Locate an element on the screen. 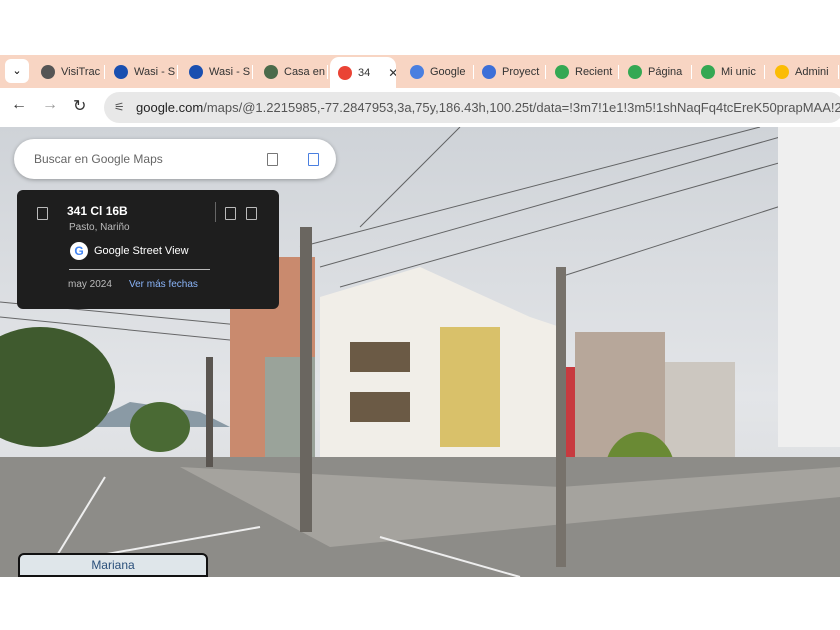 The image size is (840, 630). tab-title: Mi unic is located at coordinates (738, 71).